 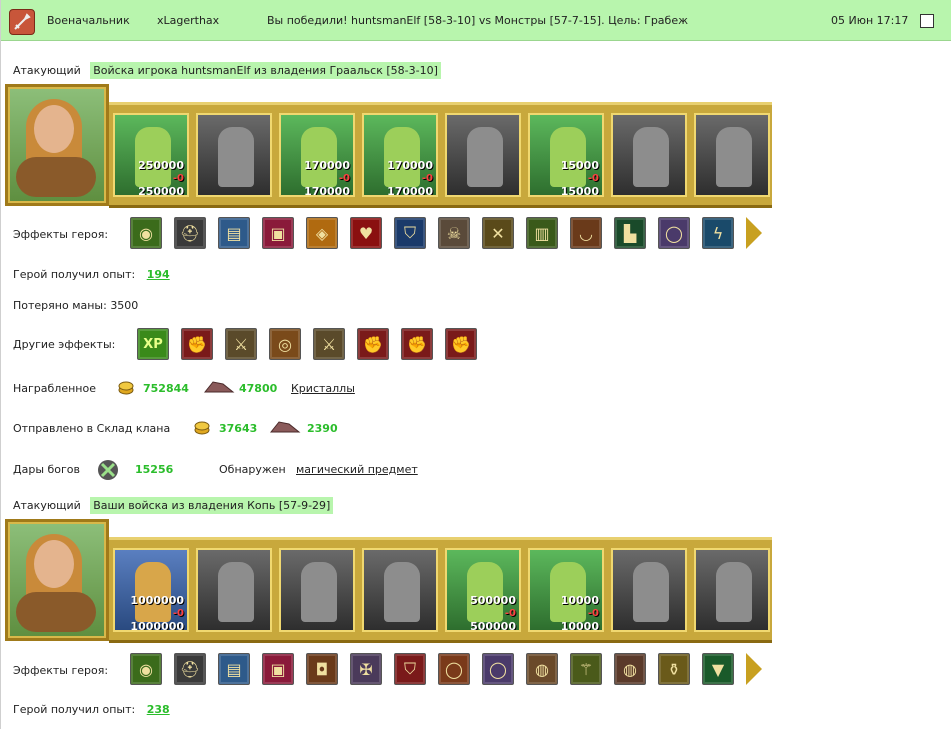 What do you see at coordinates (212, 505) in the screenshot?
I see `attacker-value: Ваши войска из владения Копь [57-9-29]` at bounding box center [212, 505].